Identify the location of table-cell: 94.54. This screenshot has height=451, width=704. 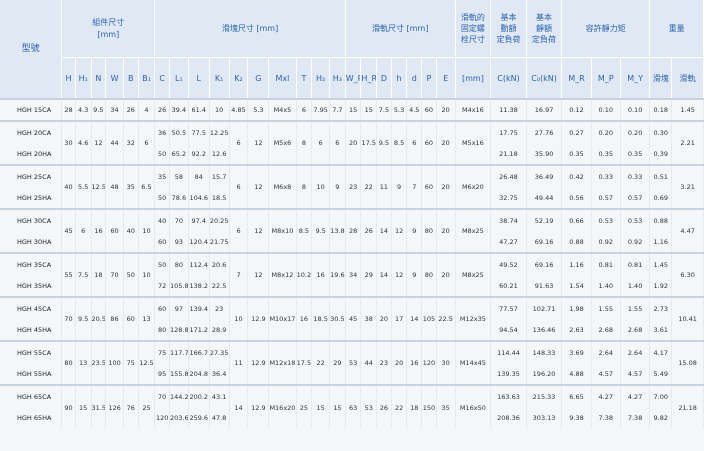
(508, 330).